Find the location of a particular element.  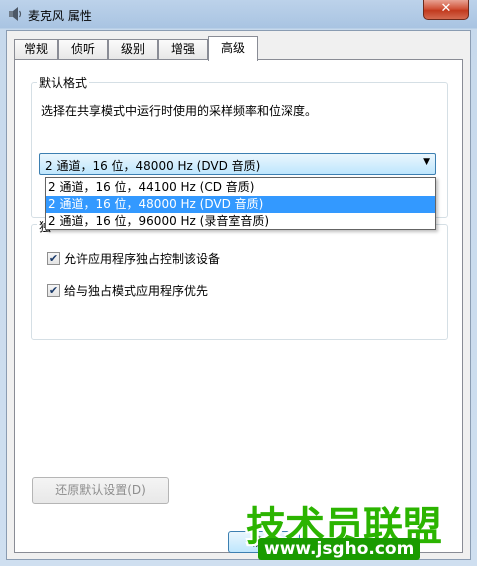

default-format-label: 默认格式 is located at coordinates (63, 82).